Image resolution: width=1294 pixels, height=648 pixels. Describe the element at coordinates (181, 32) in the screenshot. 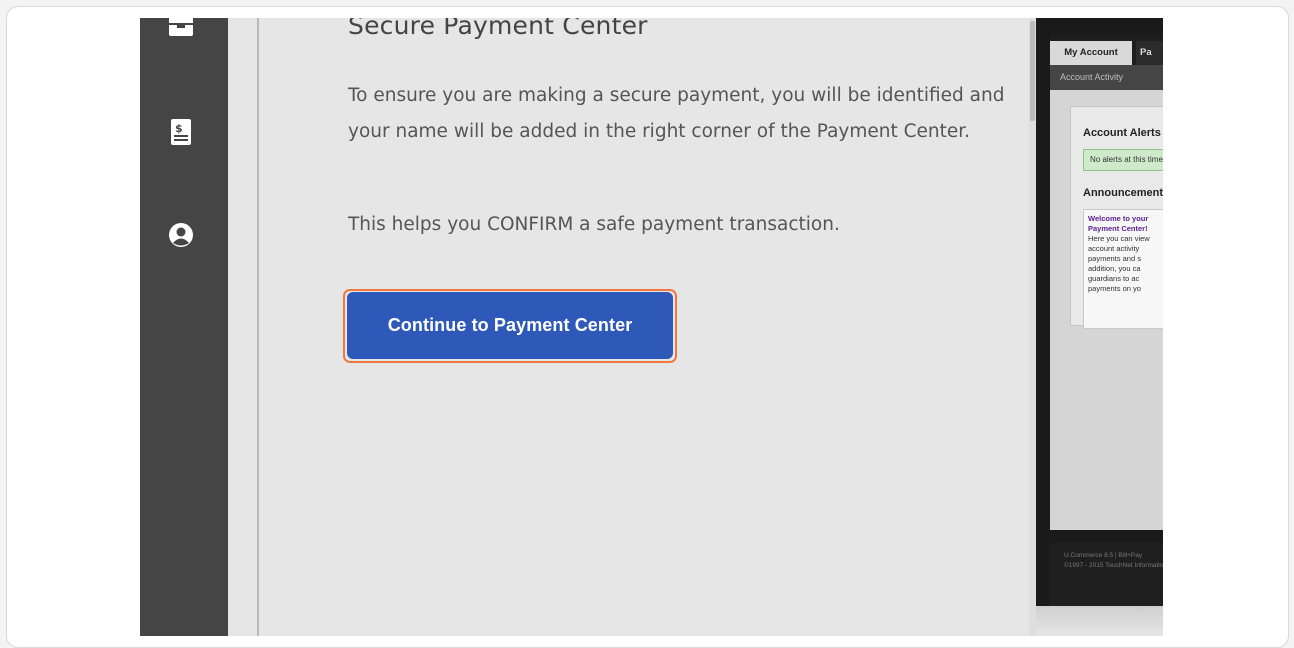

I see `inbox-icon` at that location.